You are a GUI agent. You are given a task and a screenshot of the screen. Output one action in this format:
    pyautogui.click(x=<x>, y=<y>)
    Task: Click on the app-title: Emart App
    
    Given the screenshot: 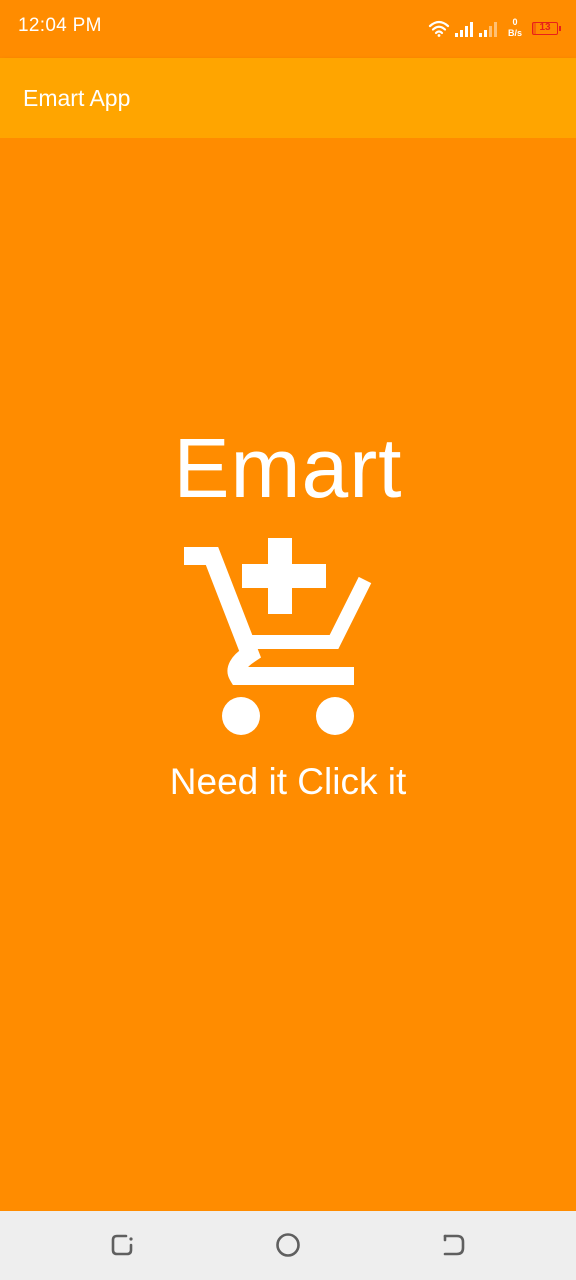 What is the action you would take?
    pyautogui.click(x=77, y=98)
    